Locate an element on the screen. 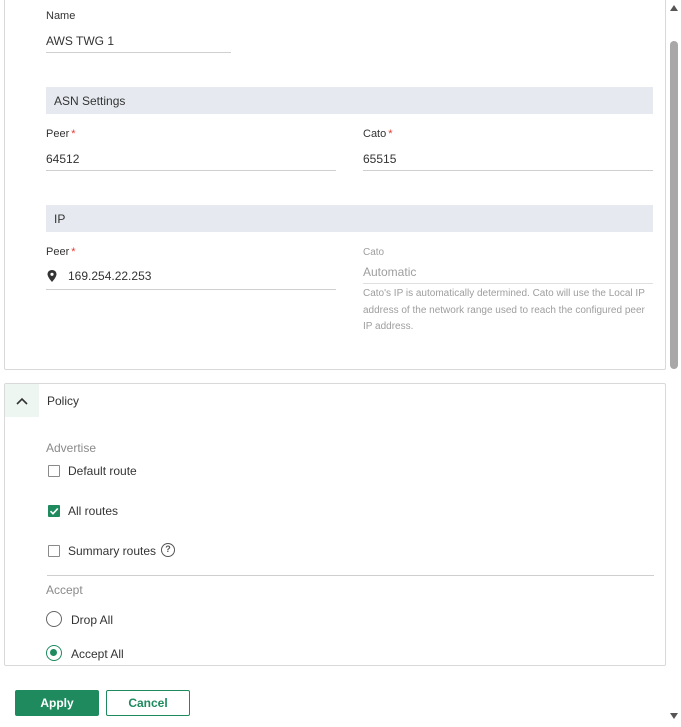 This screenshot has width=681, height=727. ip-peer-label: Peer * is located at coordinates (61, 252).